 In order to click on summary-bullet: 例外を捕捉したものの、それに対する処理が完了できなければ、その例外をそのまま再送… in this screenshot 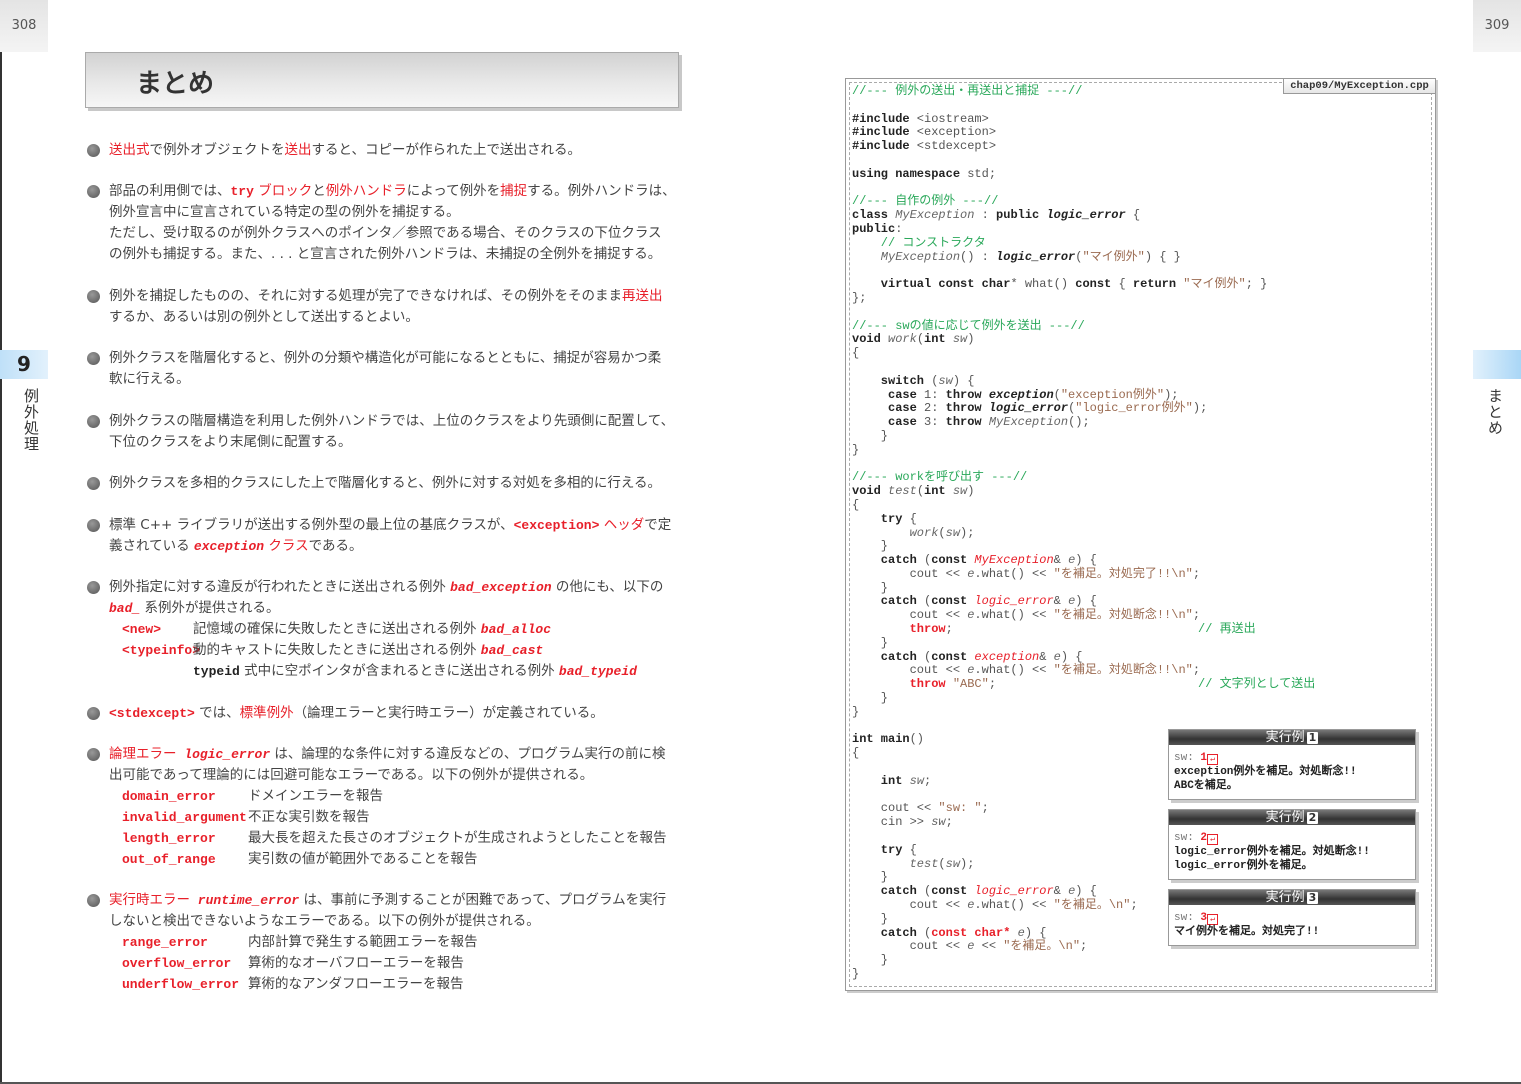, I will do `click(393, 307)`.